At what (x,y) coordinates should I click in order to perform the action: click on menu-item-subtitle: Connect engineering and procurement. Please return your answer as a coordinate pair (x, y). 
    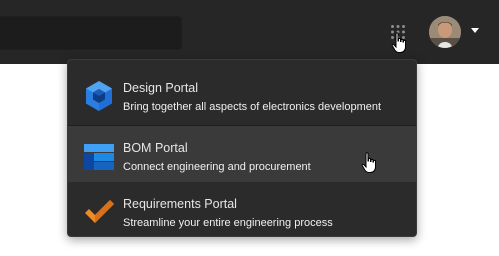
    Looking at the image, I should click on (217, 167).